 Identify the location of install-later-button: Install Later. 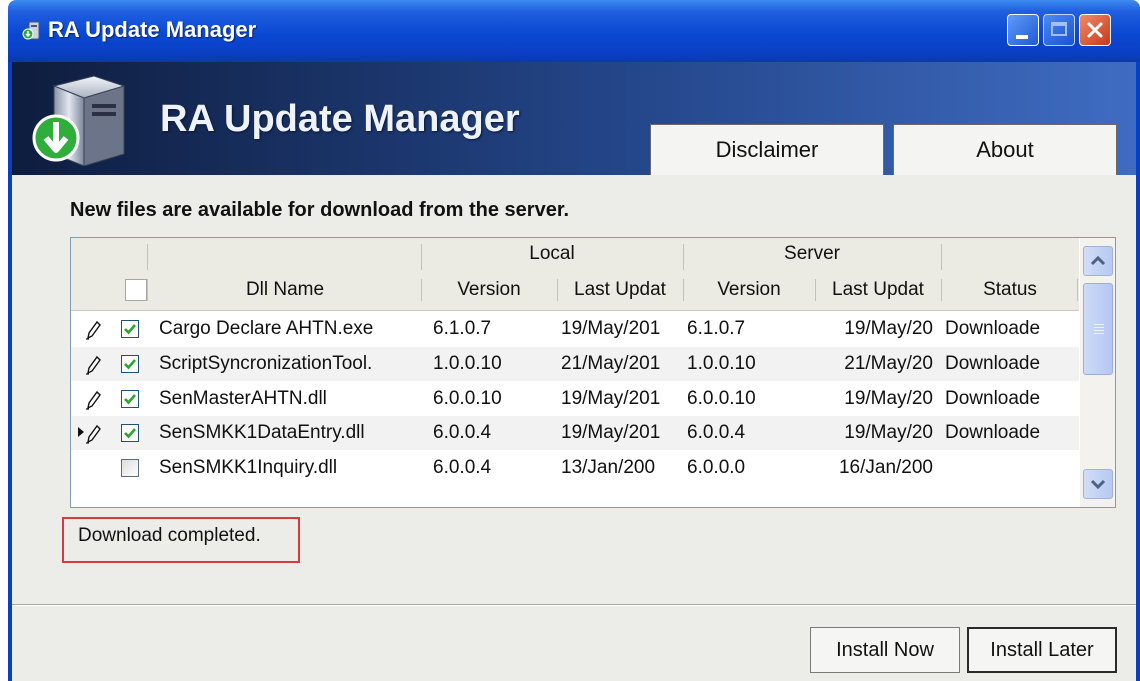
(1042, 650).